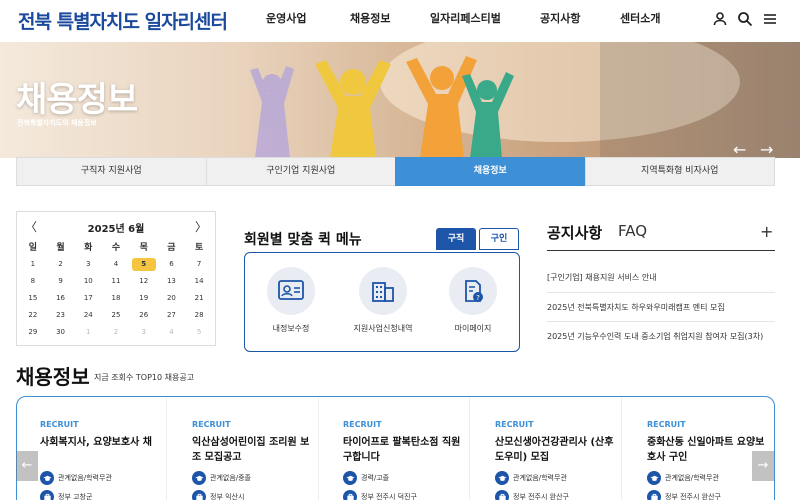 Image resolution: width=800 pixels, height=500 pixels. What do you see at coordinates (85, 478) in the screenshot?
I see `job-requirement: 관계없음/학력무관` at bounding box center [85, 478].